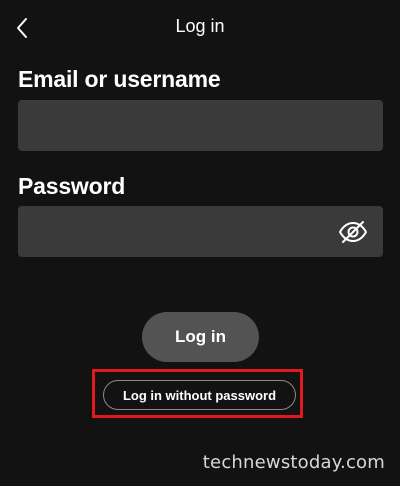 The width and height of the screenshot is (400, 486). I want to click on eye-off-icon, so click(353, 232).